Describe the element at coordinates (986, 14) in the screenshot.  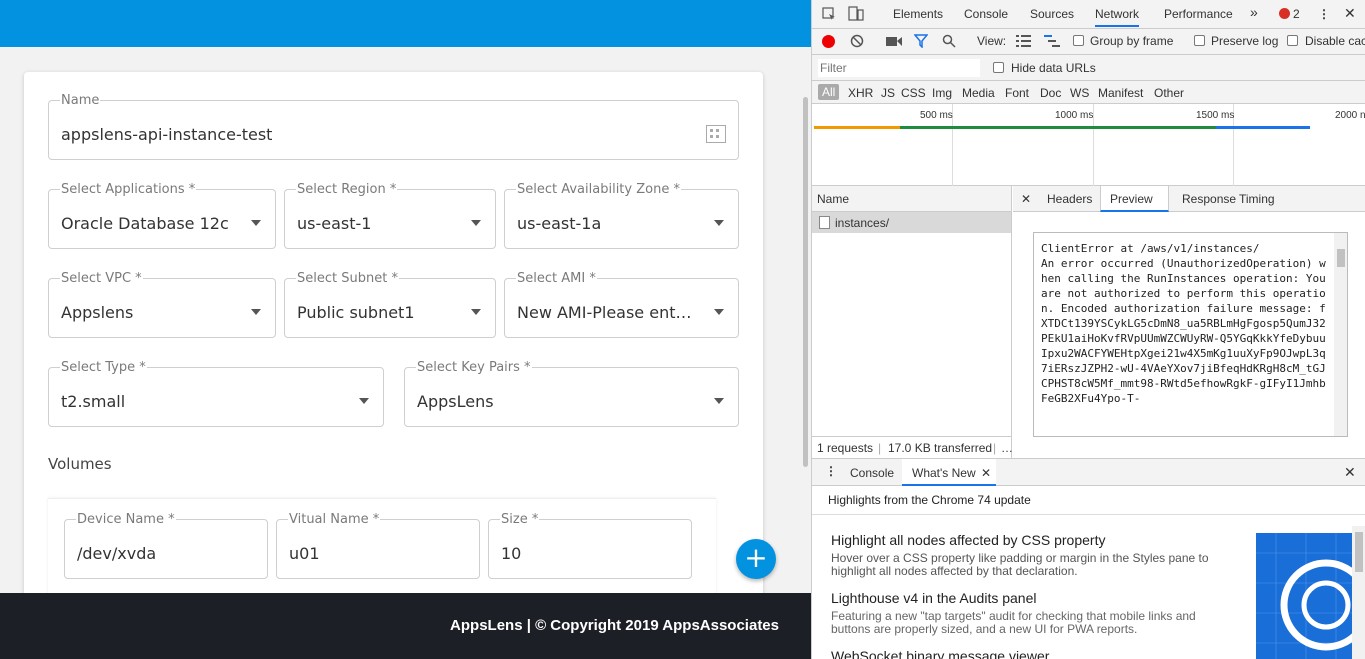
I see `tab-console: Console` at that location.